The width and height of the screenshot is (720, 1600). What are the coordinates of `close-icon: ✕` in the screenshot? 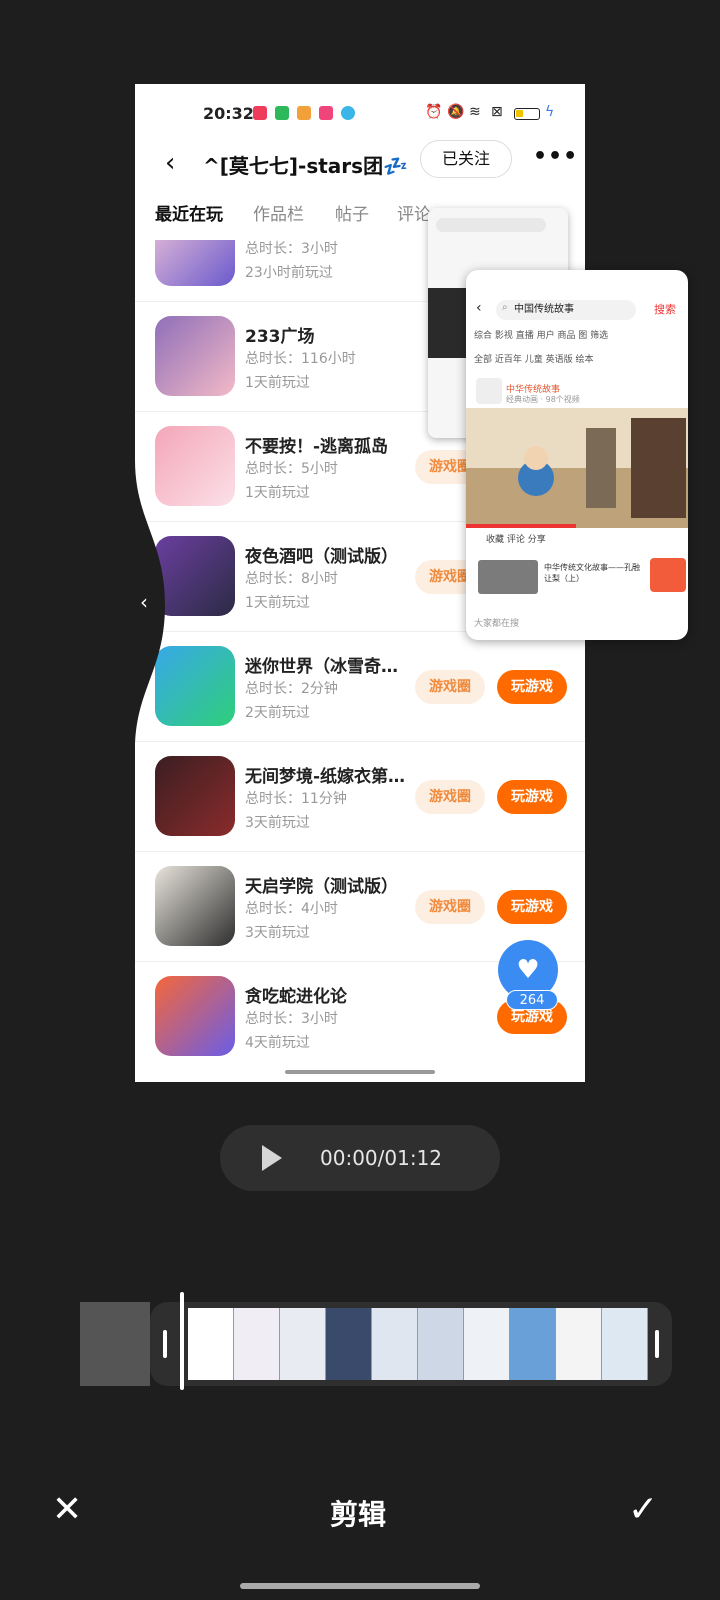 It's located at (67, 1510).